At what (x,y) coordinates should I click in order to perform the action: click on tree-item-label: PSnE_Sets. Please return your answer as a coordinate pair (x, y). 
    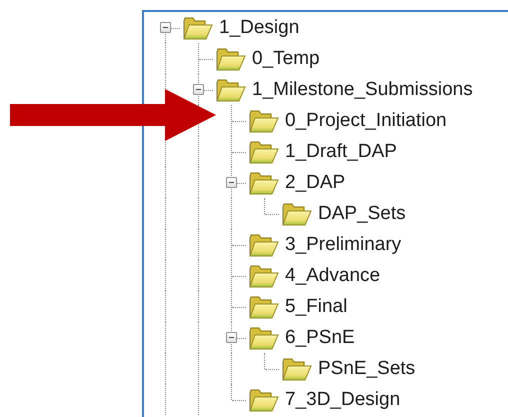
    Looking at the image, I should click on (367, 369).